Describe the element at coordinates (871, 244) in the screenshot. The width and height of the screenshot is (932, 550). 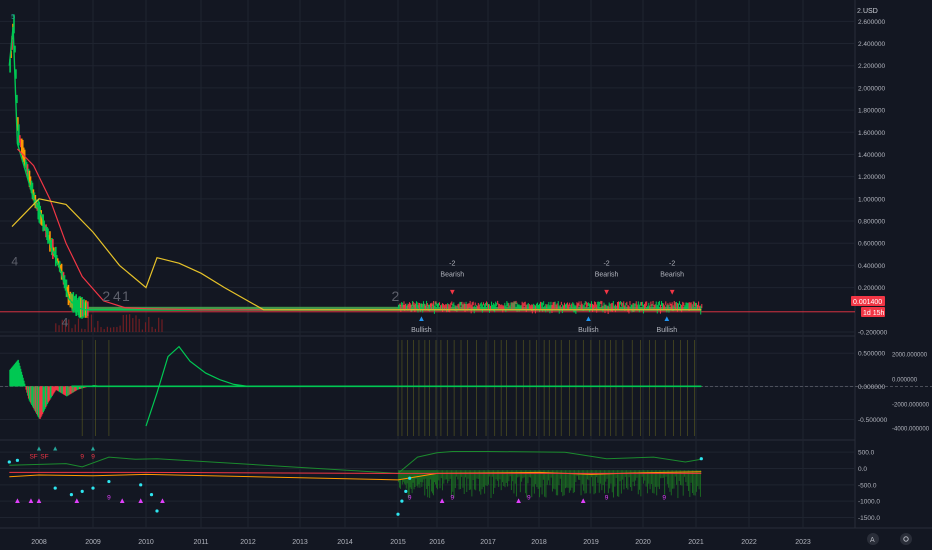
I see `price-tick-label: 0.600000` at that location.